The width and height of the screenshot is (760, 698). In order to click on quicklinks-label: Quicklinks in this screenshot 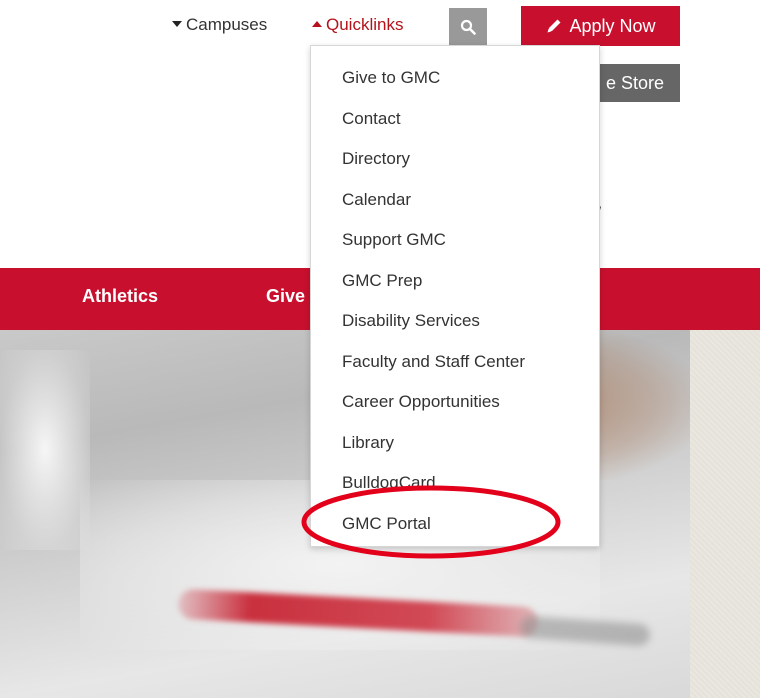, I will do `click(365, 24)`.